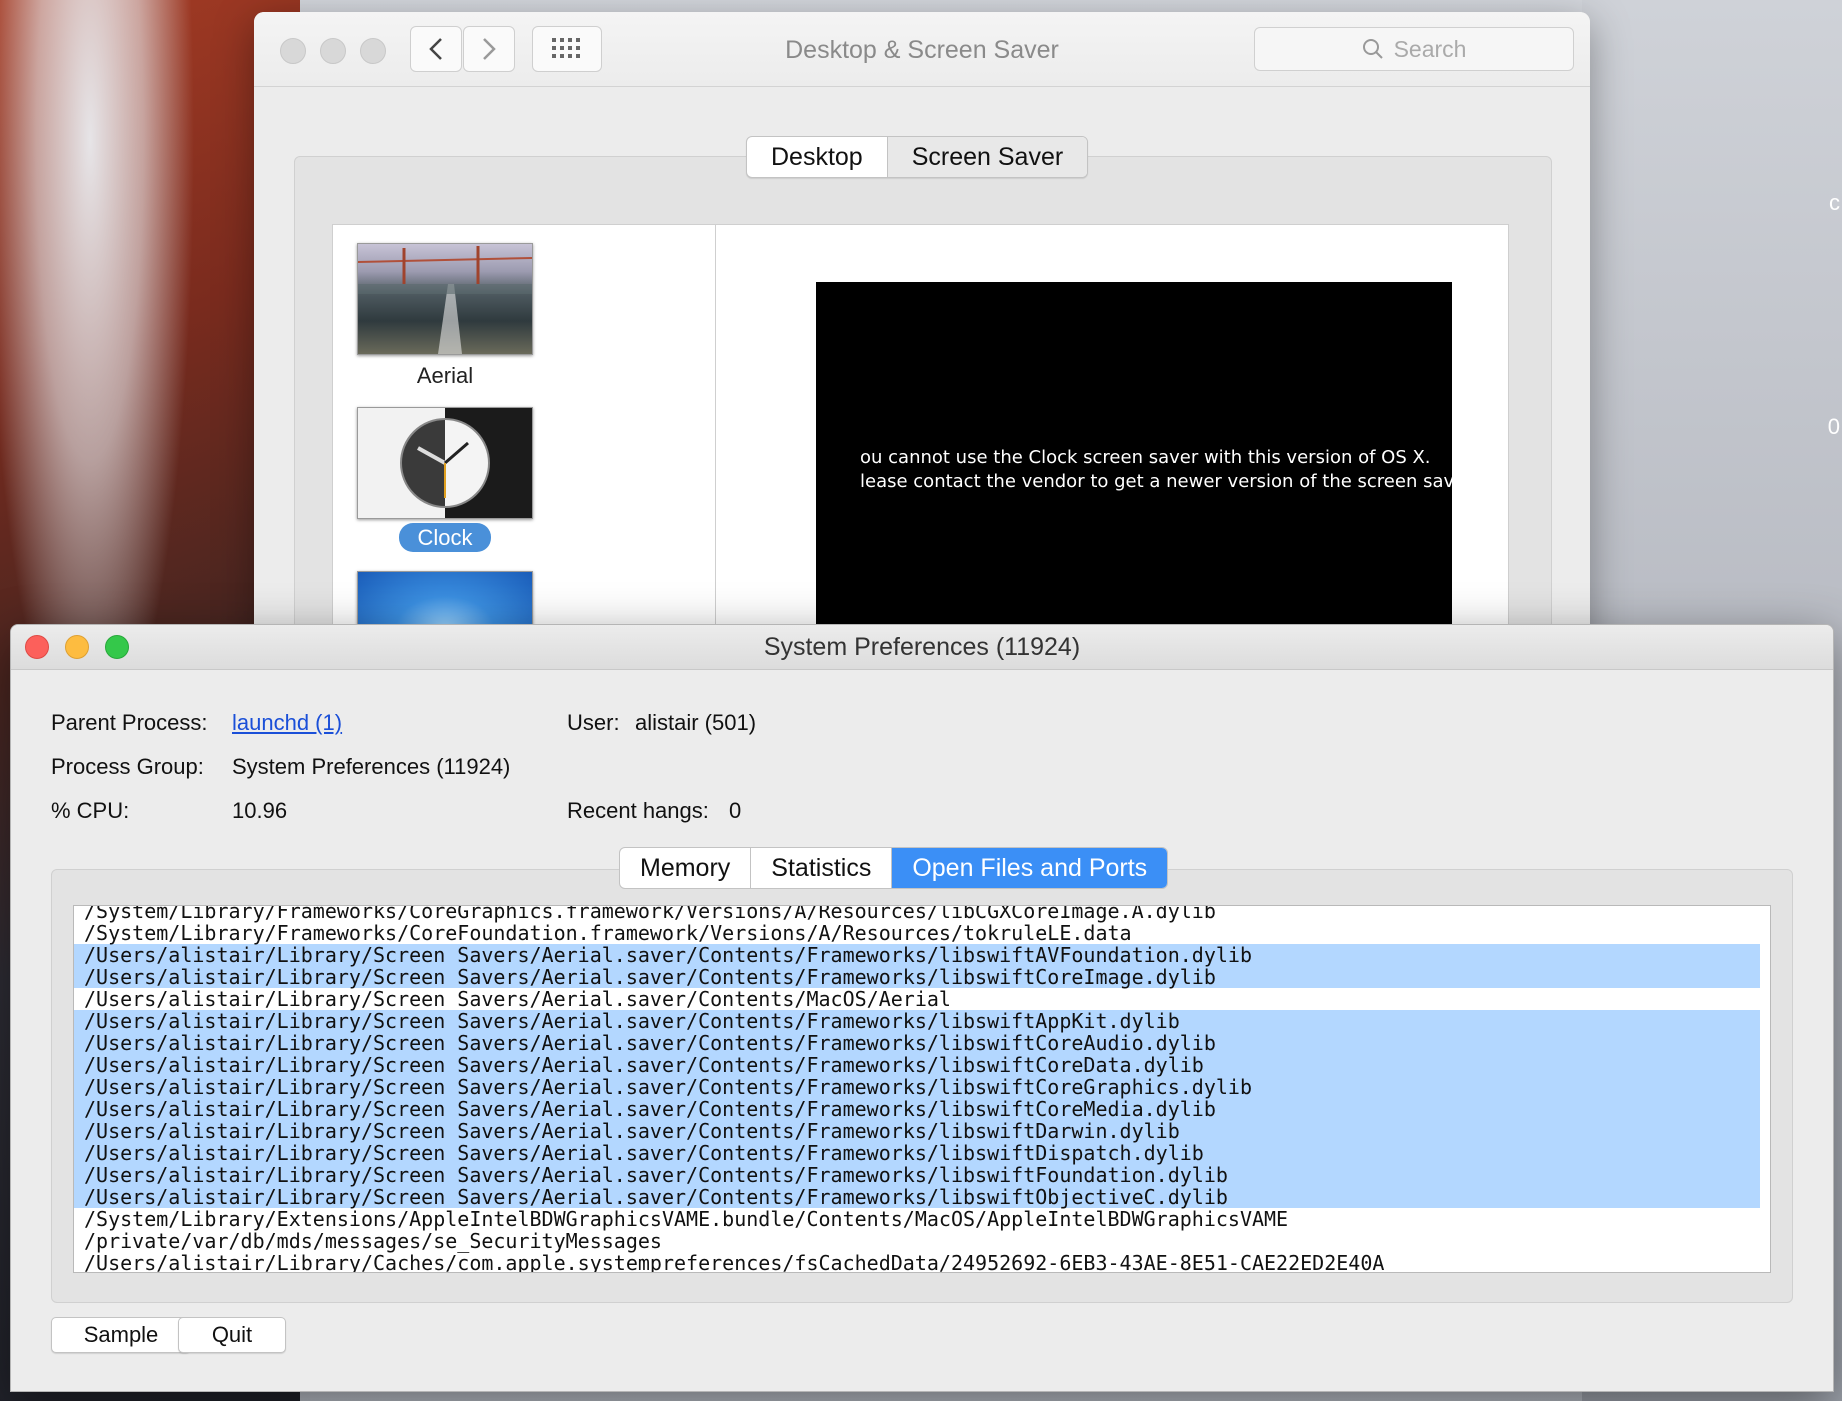  I want to click on parent-process-link: launchd (1), so click(287, 723).